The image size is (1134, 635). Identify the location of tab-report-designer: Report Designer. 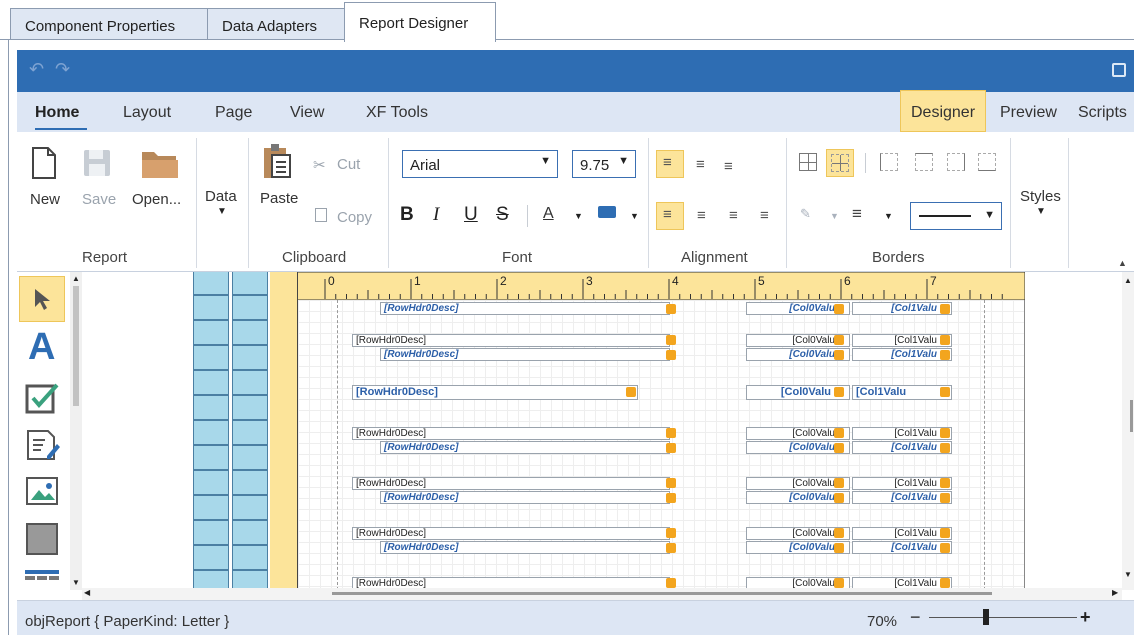
(420, 22).